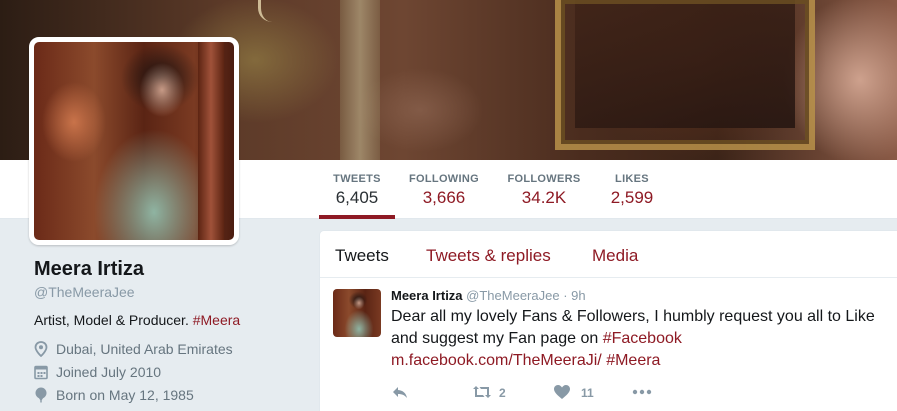  What do you see at coordinates (360, 80) in the screenshot?
I see `banner-fabric-decoration` at bounding box center [360, 80].